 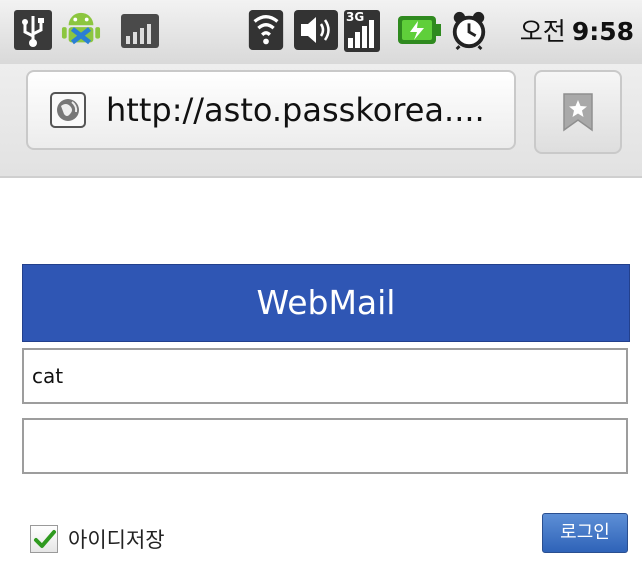 I want to click on login-button: 로그인, so click(x=585, y=533).